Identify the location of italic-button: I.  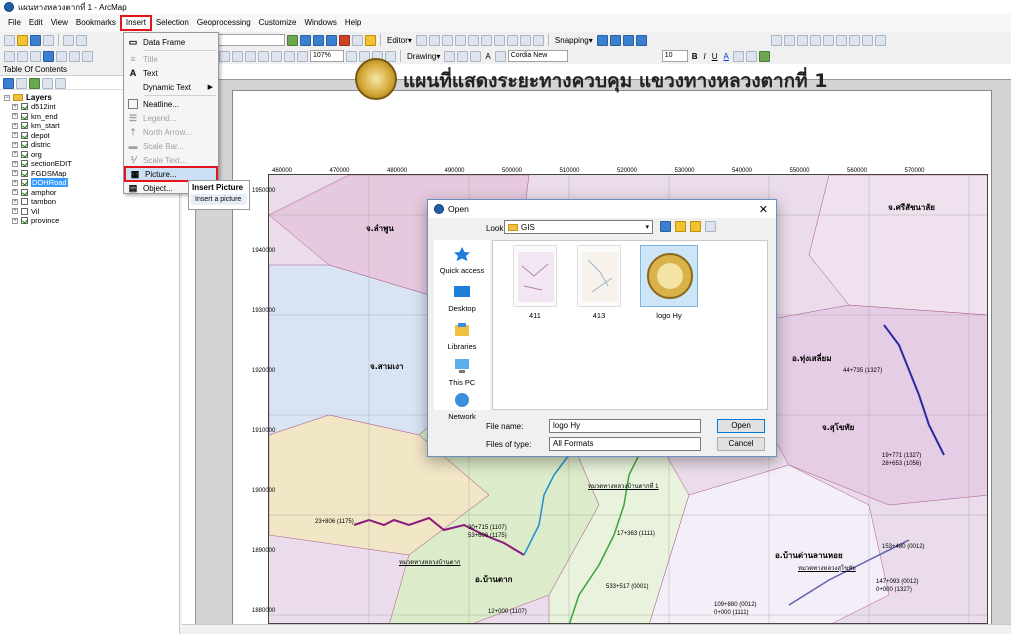
(704, 56).